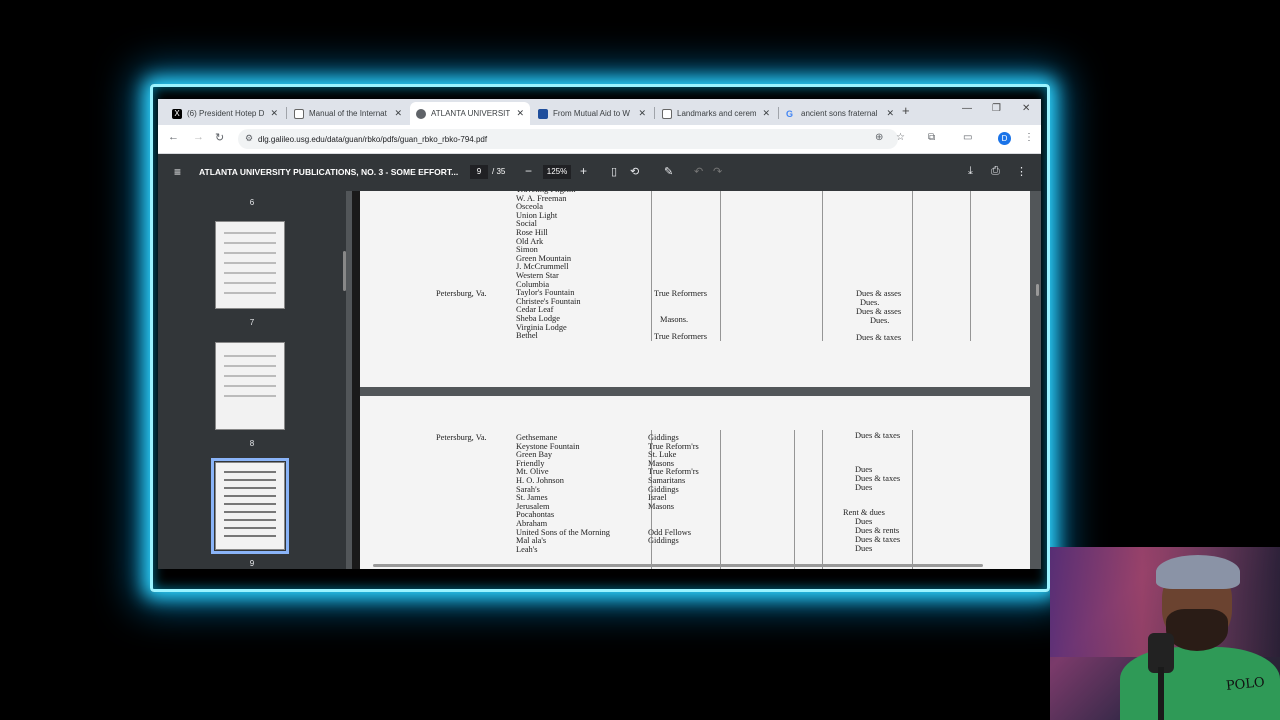 This screenshot has height=720, width=1280. I want to click on page-total: / 35, so click(499, 171).